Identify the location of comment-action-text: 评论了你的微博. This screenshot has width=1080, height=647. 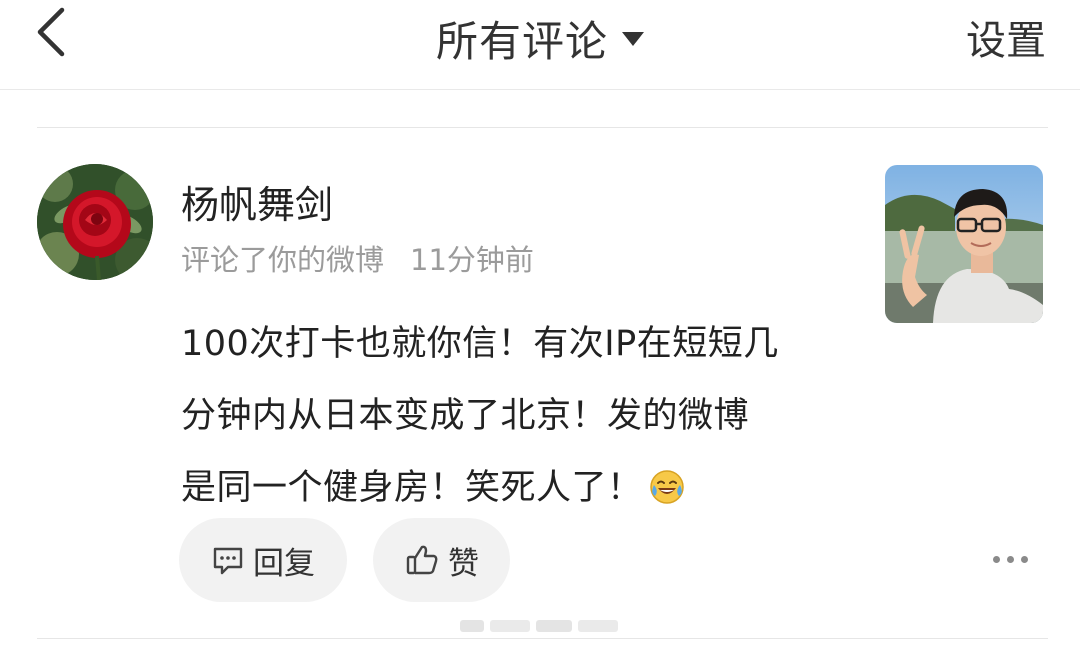
(283, 260).